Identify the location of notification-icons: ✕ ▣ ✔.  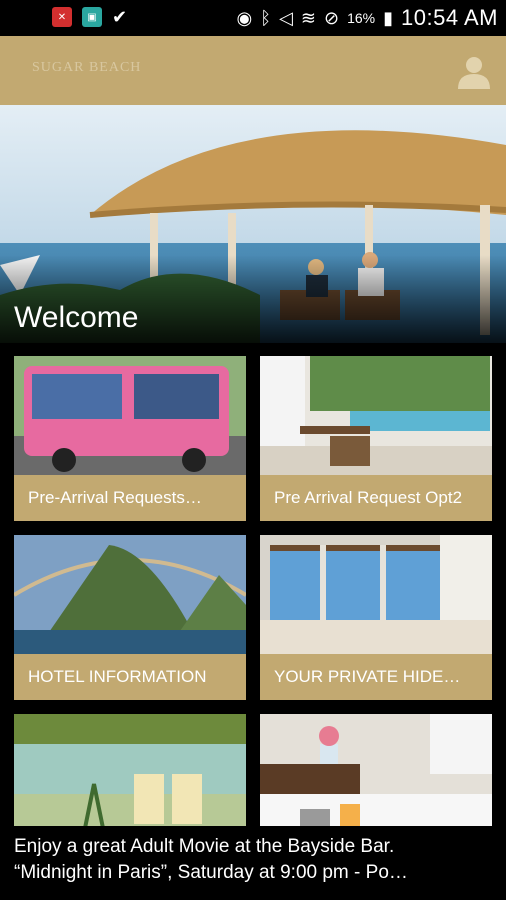
(89, 17).